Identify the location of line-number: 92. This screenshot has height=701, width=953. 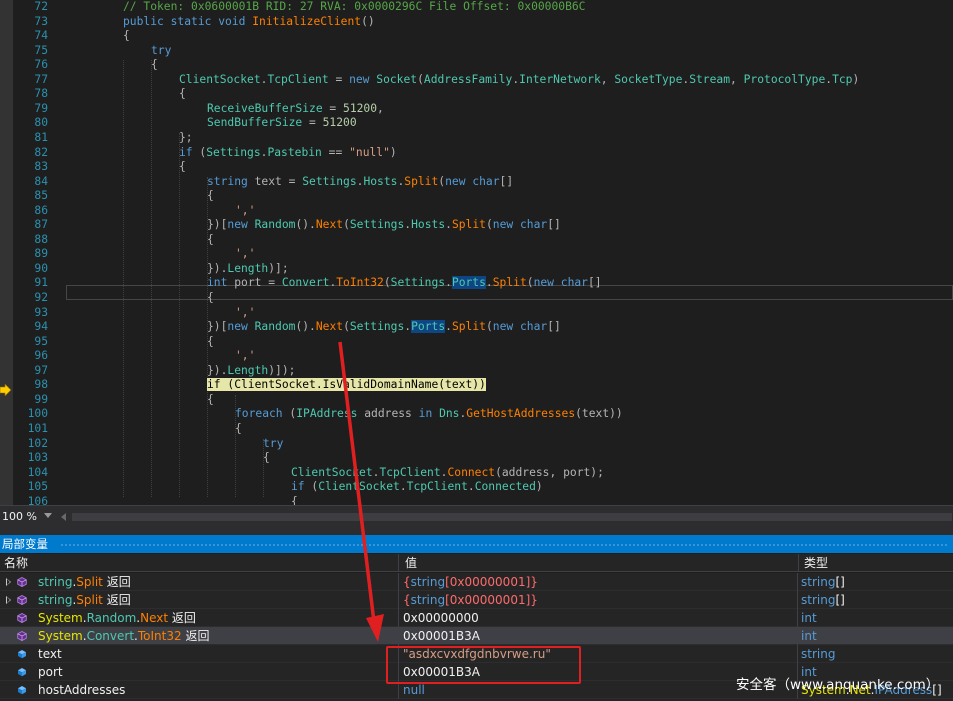
(41, 297).